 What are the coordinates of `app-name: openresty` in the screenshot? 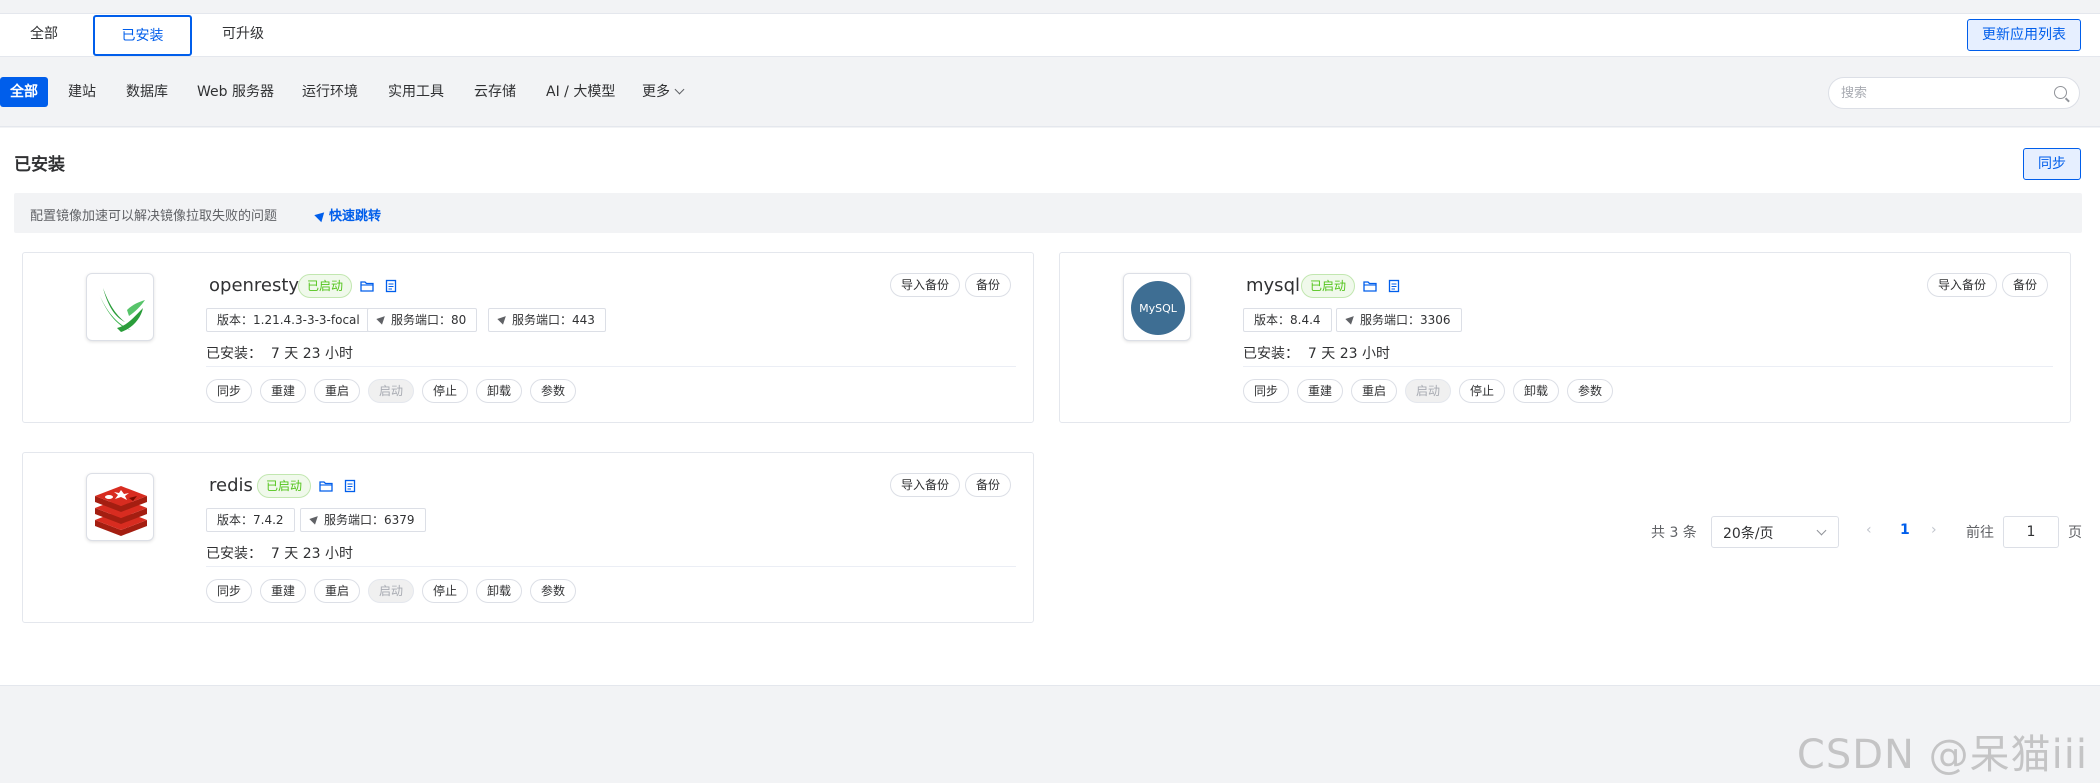 It's located at (254, 285).